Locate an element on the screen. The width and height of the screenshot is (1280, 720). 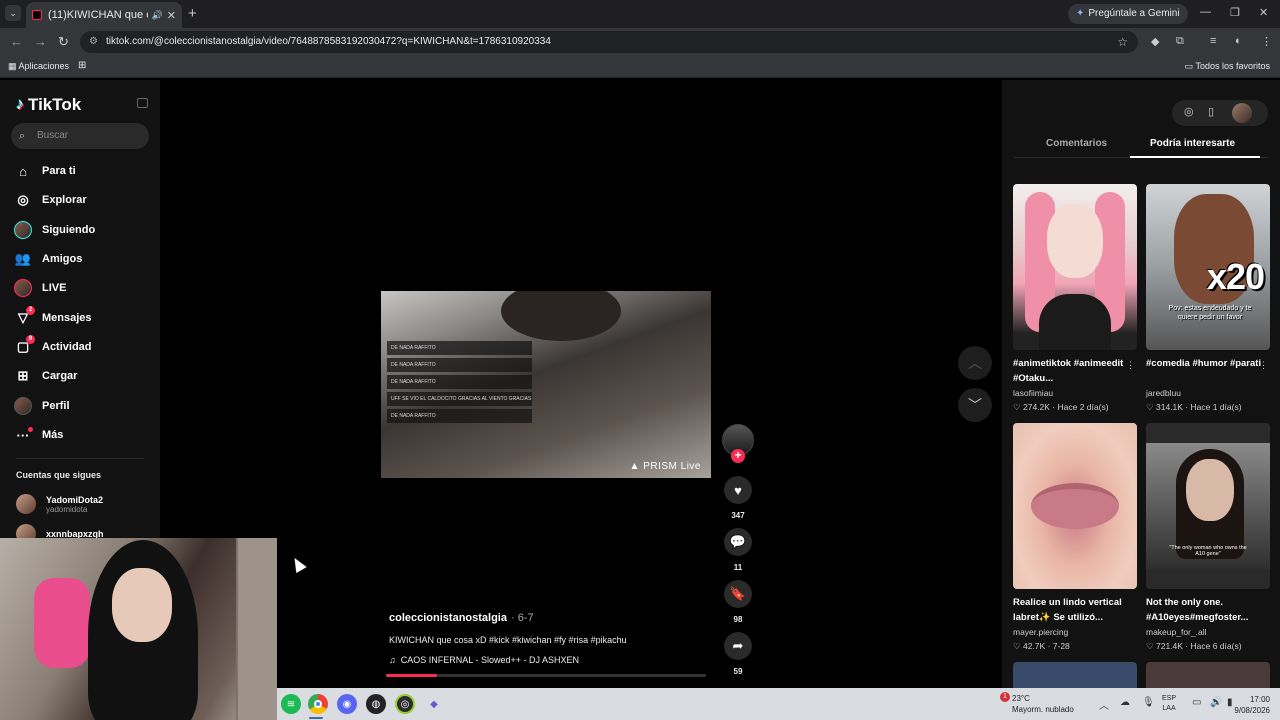
minimize-icon: — is located at coordinates (1205, 12).